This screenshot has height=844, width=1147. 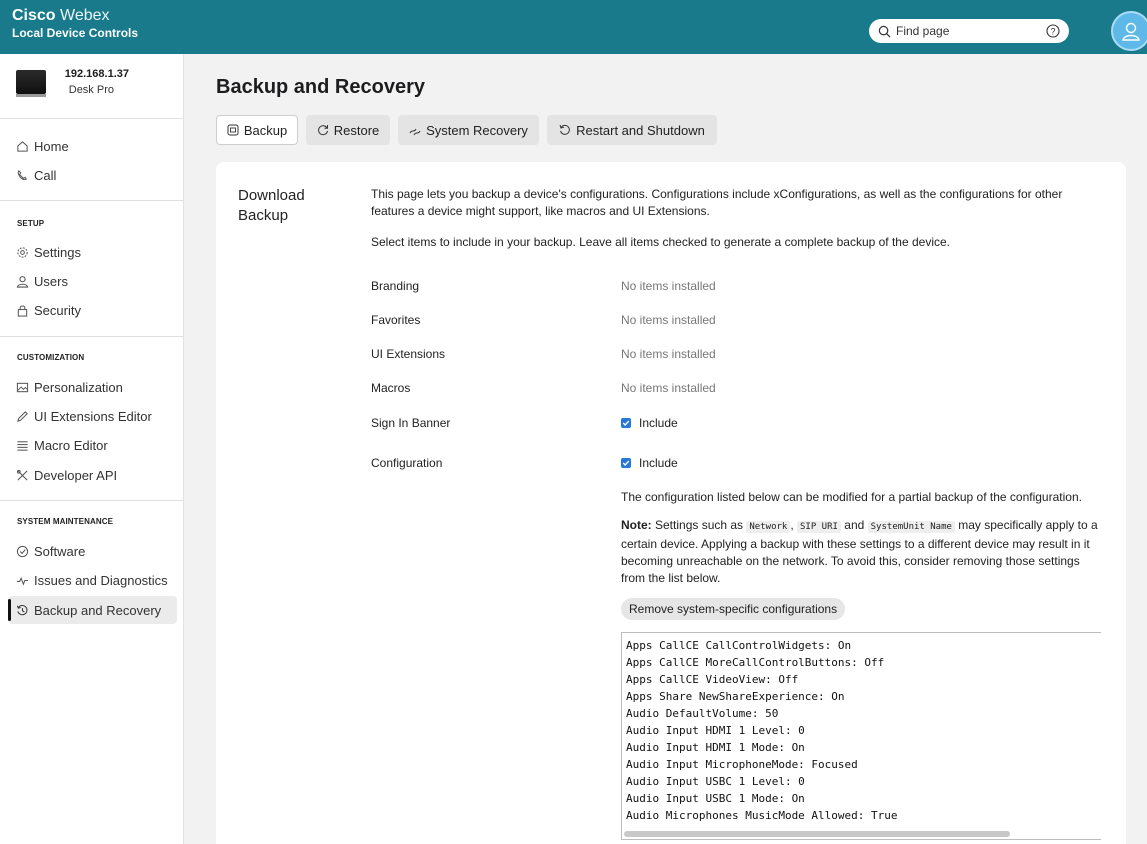 I want to click on code-systemunit-name: SystemUnit Name, so click(x=911, y=527).